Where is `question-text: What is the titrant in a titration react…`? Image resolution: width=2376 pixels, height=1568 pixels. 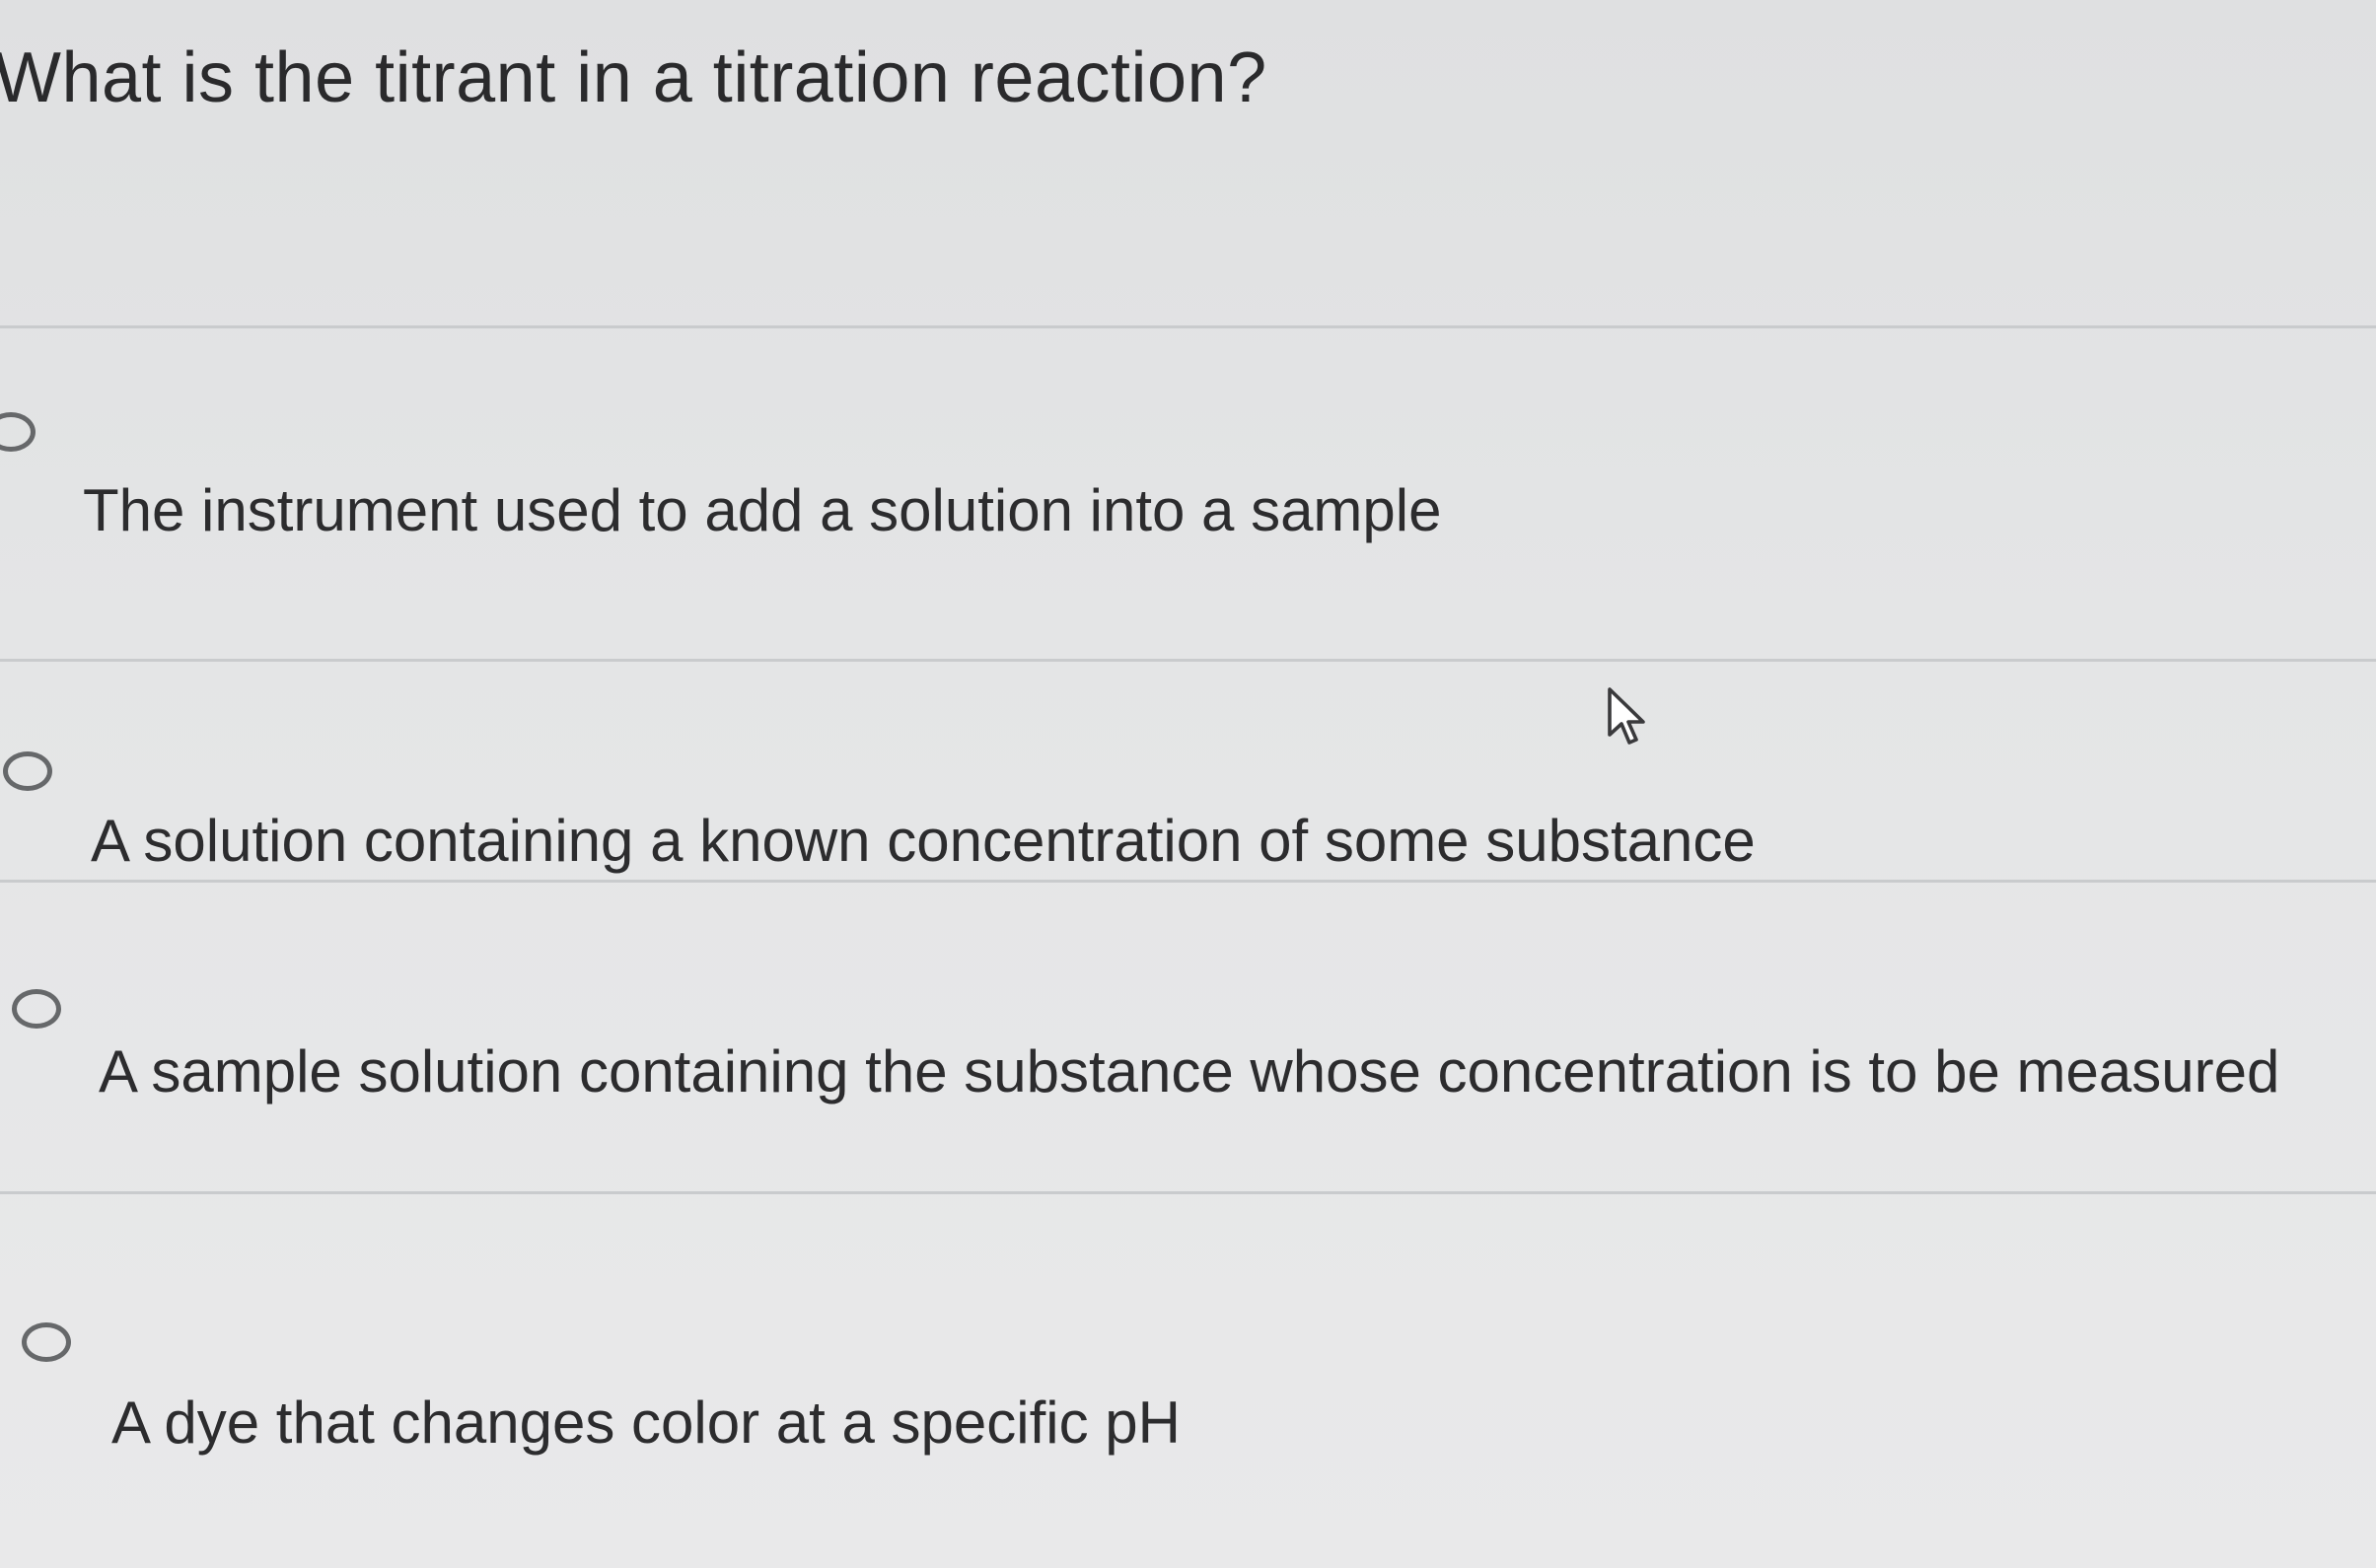
question-text: What is the titrant in a titration react… is located at coordinates (633, 77).